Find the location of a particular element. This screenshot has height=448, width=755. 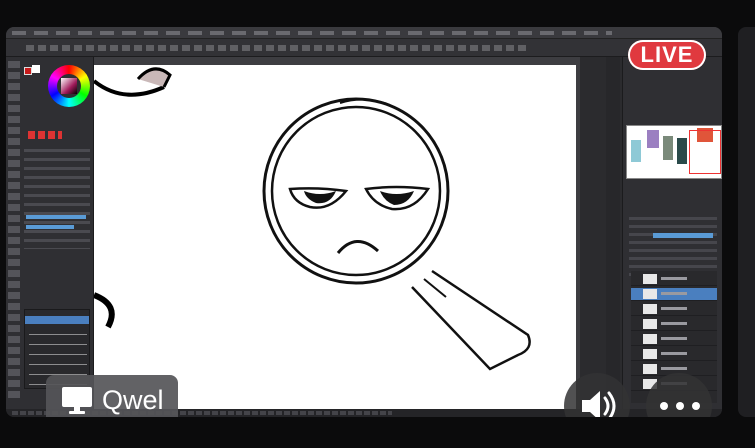

participant-name: Qwel is located at coordinates (133, 400).